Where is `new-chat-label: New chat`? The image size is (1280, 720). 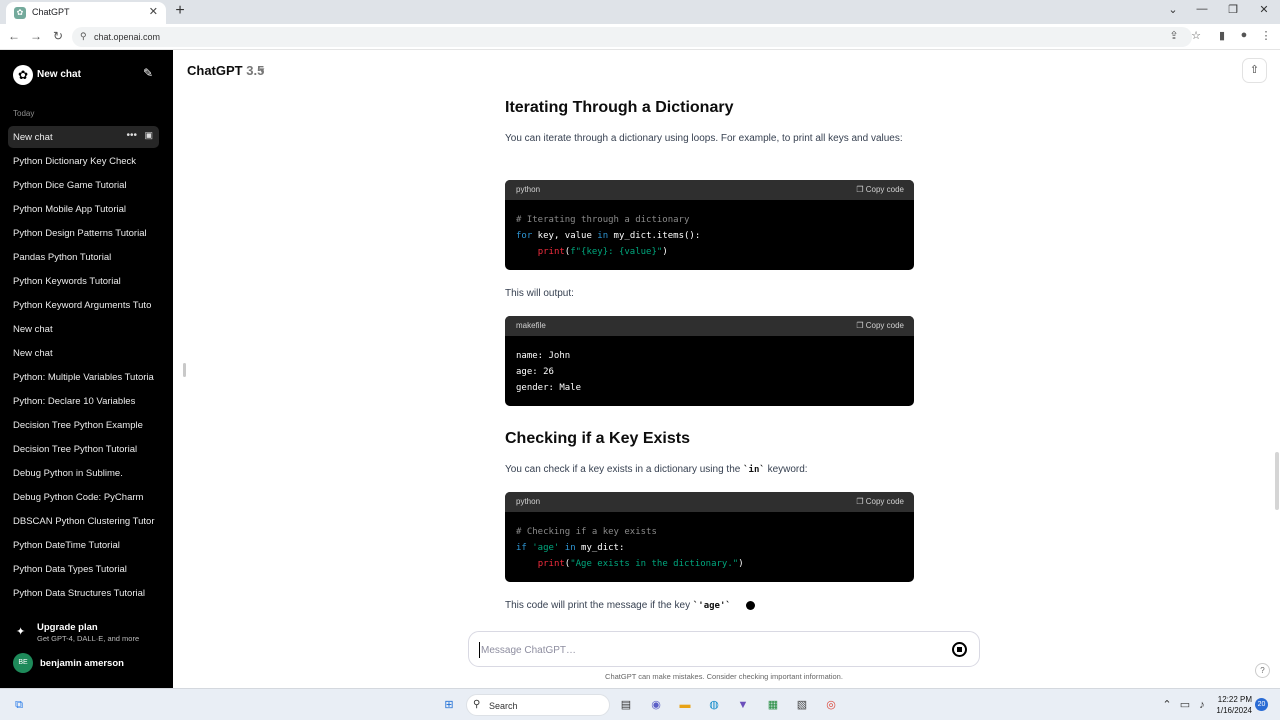
new-chat-label: New chat is located at coordinates (59, 74).